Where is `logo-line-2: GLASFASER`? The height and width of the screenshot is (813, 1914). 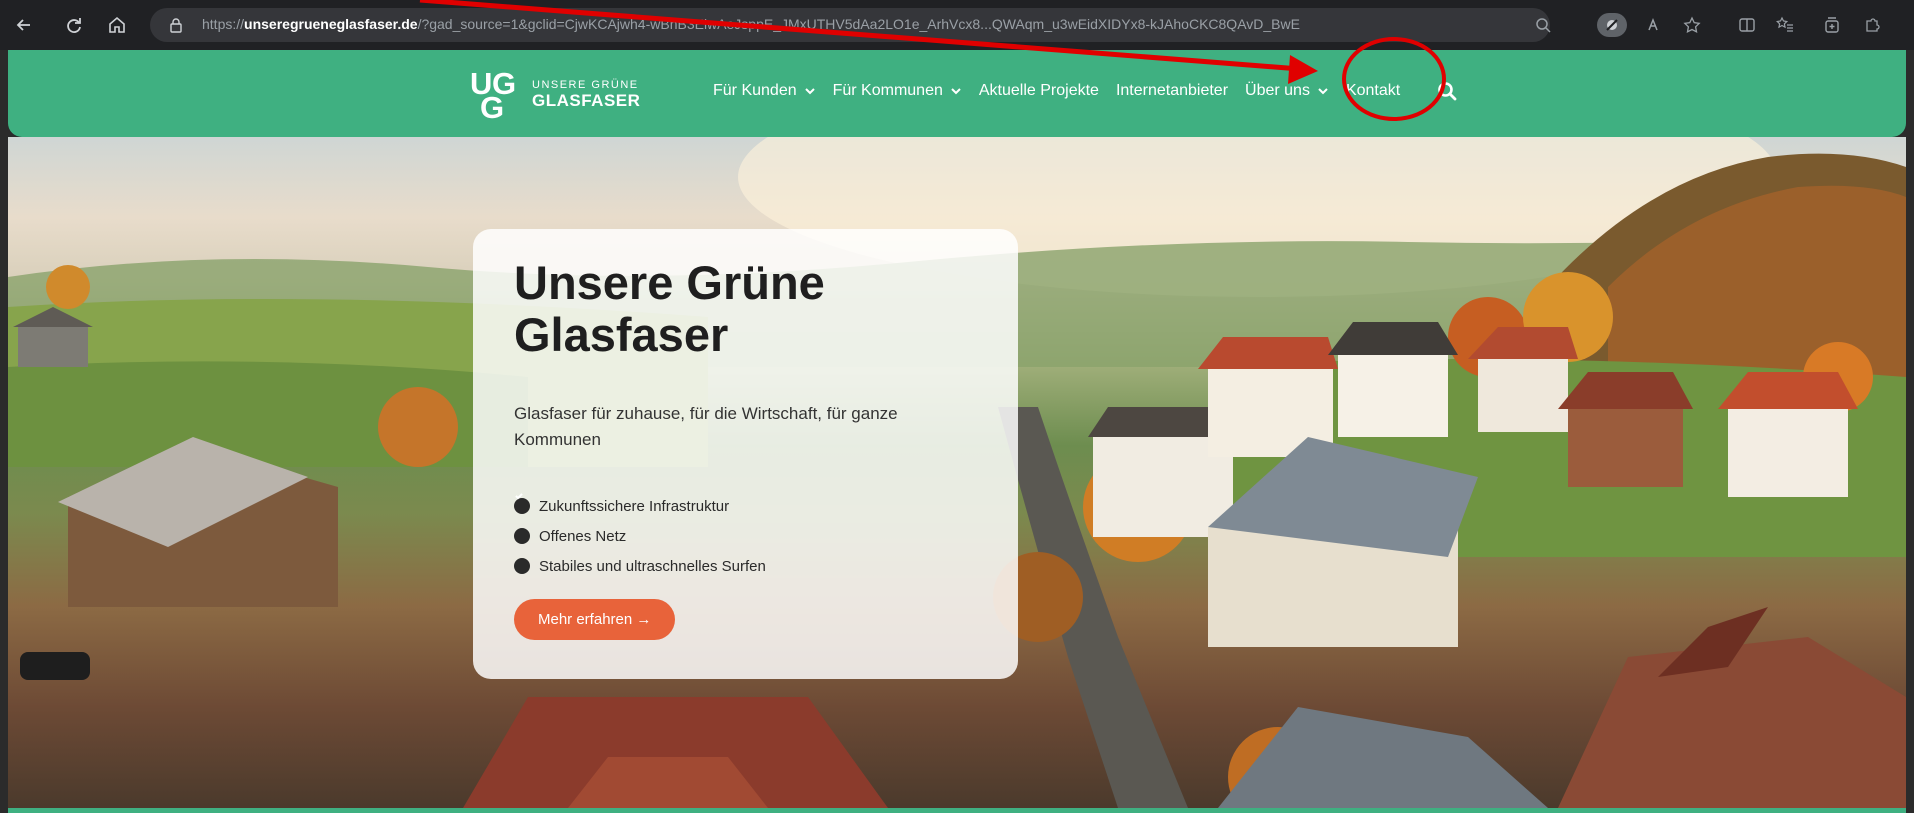
logo-line-2: GLASFASER is located at coordinates (586, 100).